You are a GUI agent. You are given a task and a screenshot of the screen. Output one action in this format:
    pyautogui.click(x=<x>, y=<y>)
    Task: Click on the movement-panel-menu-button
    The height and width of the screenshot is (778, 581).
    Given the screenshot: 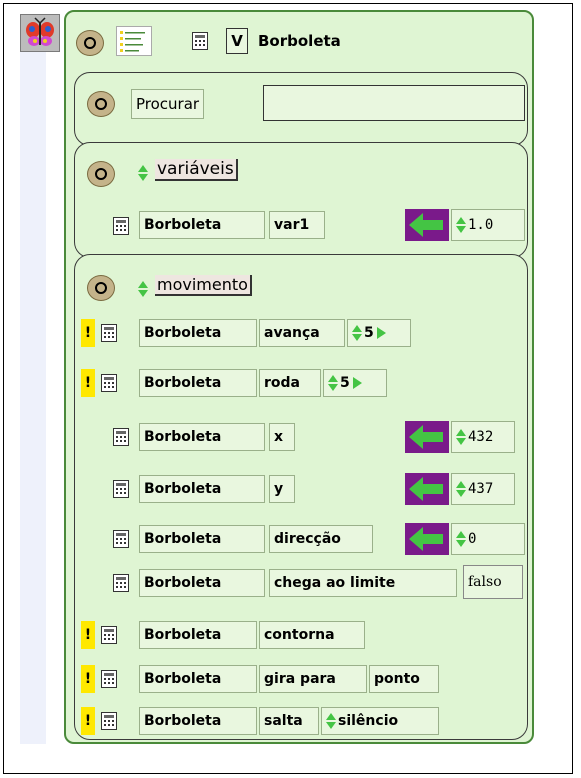 What is the action you would take?
    pyautogui.click(x=101, y=288)
    